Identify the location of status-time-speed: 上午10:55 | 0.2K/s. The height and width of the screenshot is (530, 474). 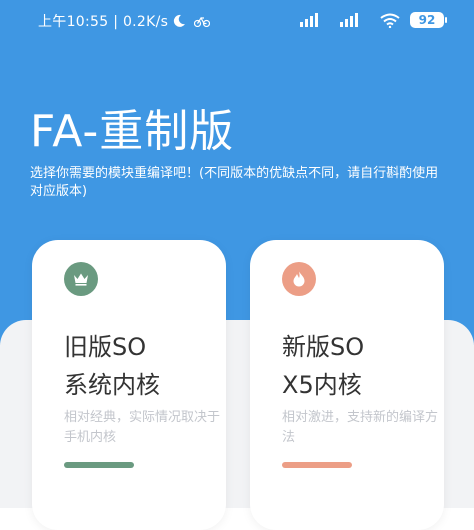
(103, 22).